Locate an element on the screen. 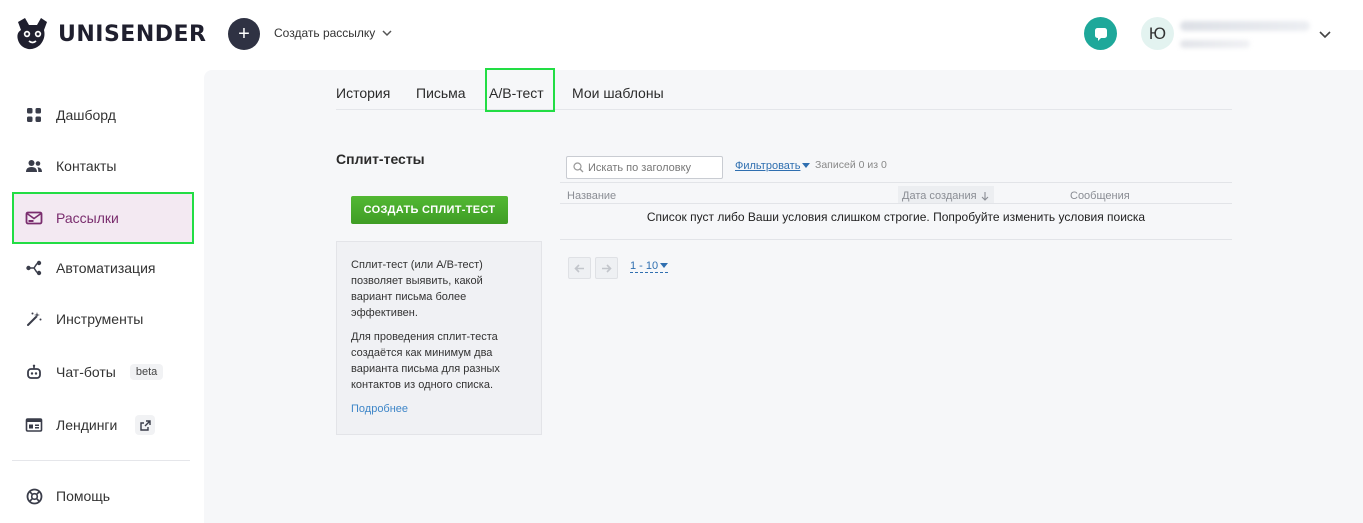  column-created-date-label: Дата создания is located at coordinates (939, 196).